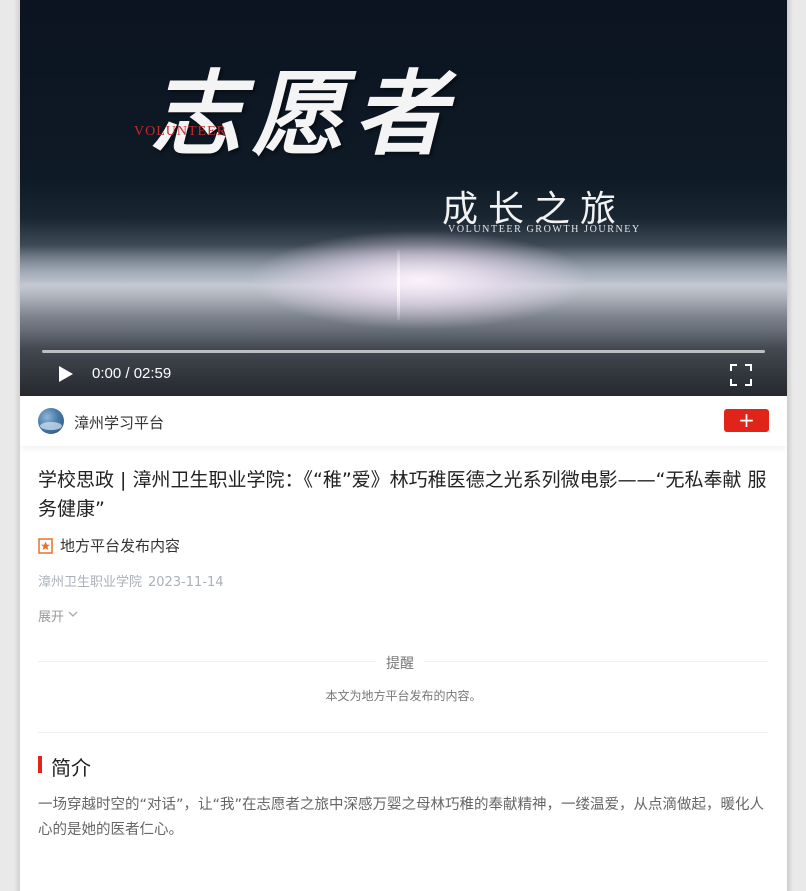 The height and width of the screenshot is (891, 806). I want to click on video-subtitle-en: VOLUNTEER GROWTH JOURNEY, so click(544, 229).